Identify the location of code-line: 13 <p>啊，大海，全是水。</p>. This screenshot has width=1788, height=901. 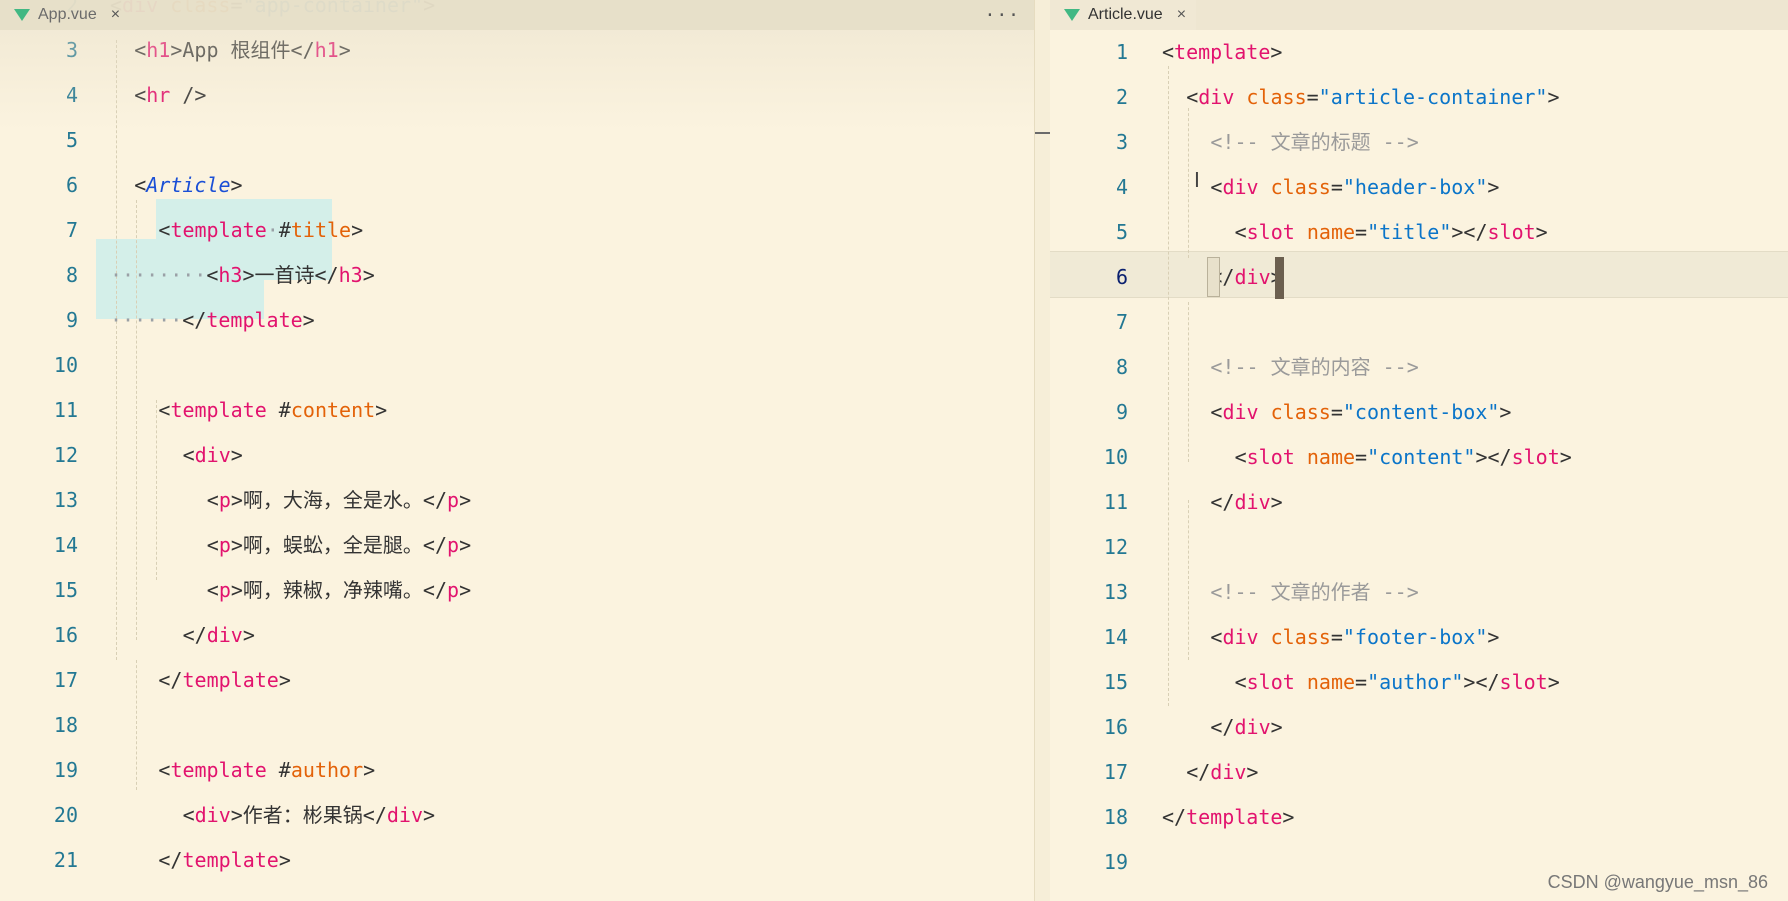
(517, 500).